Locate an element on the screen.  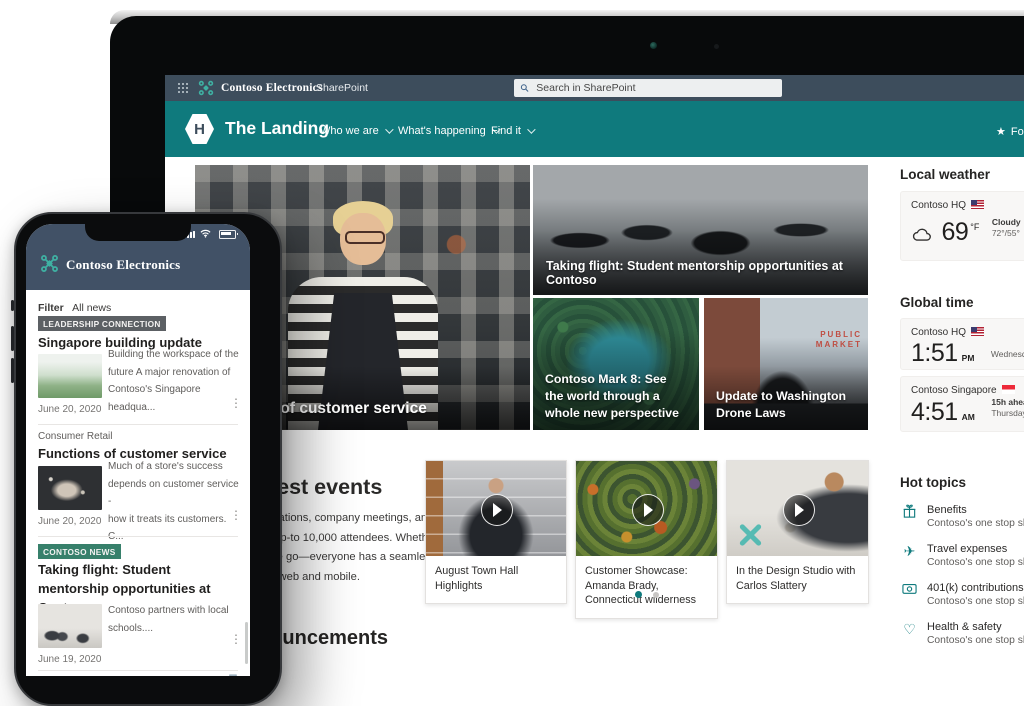
video-caption: August Town Hall Highlights is located at coordinates (477, 578).